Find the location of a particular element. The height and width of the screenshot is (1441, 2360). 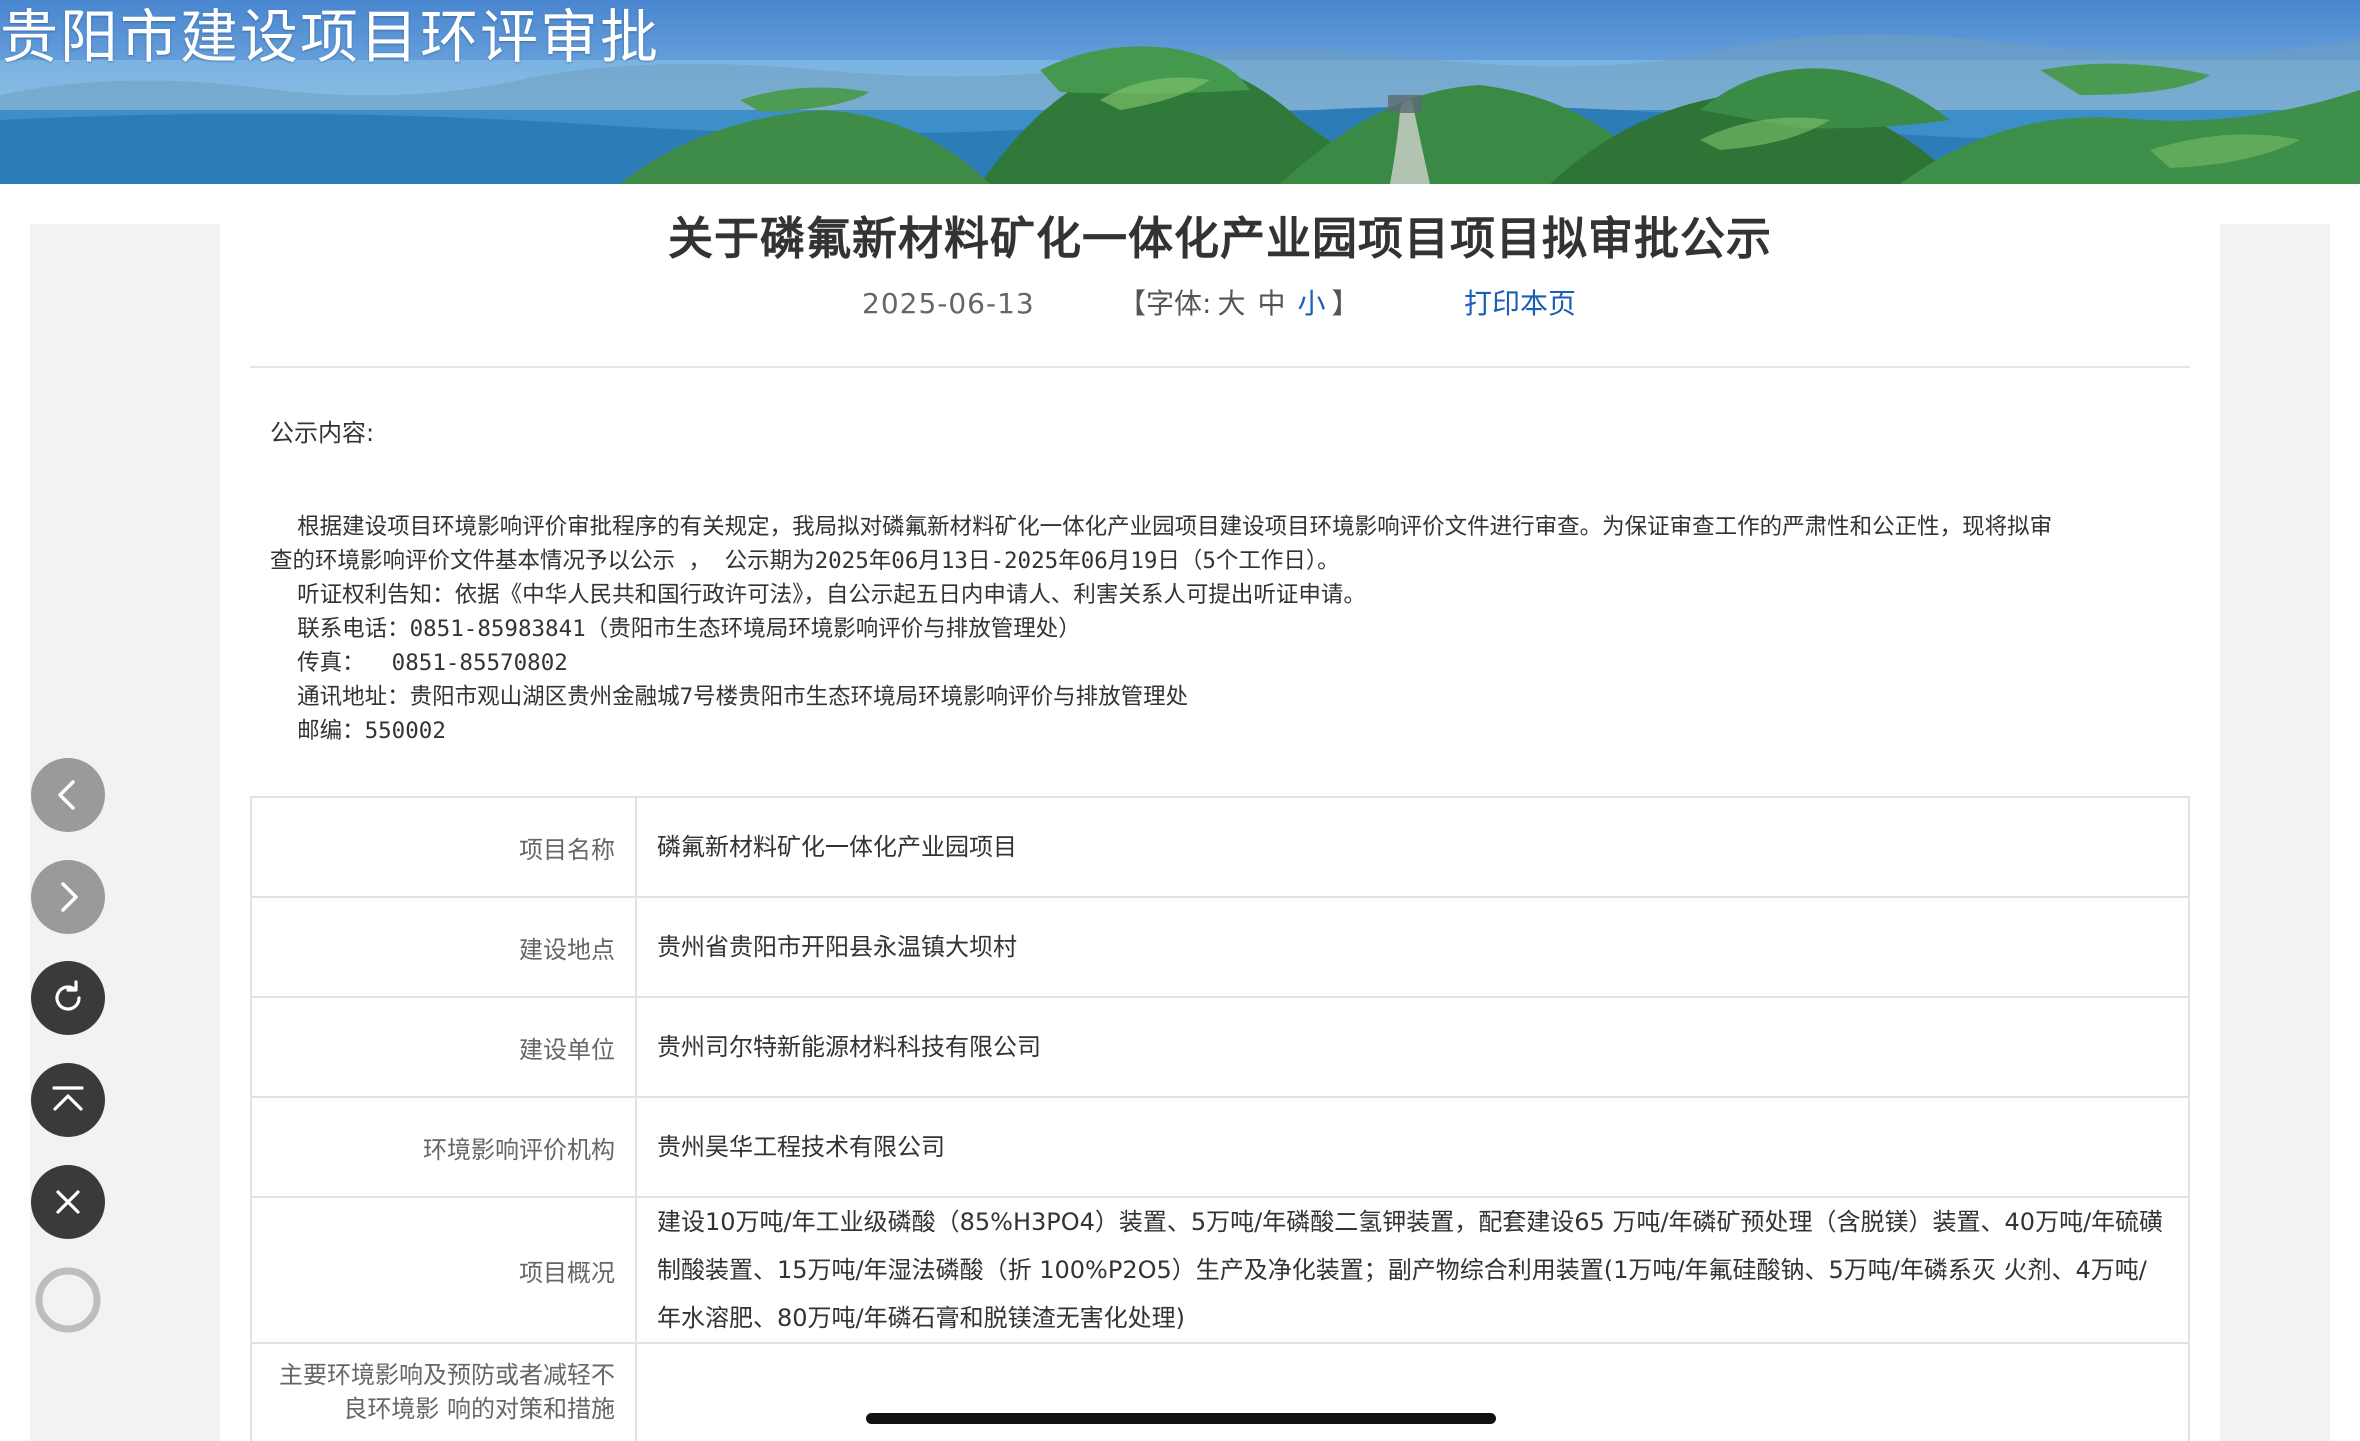

title-divider is located at coordinates (1220, 367).